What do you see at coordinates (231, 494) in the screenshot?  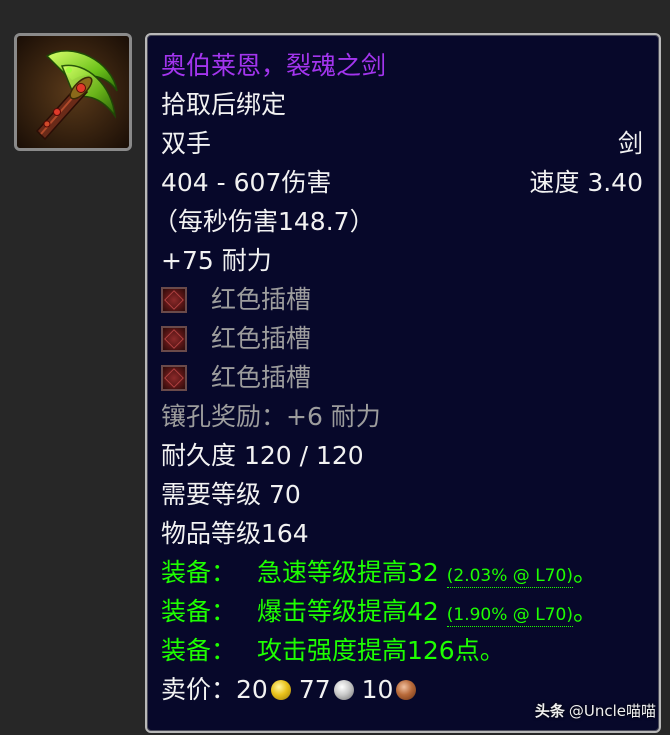 I see `required-level-text: 需要等级 70` at bounding box center [231, 494].